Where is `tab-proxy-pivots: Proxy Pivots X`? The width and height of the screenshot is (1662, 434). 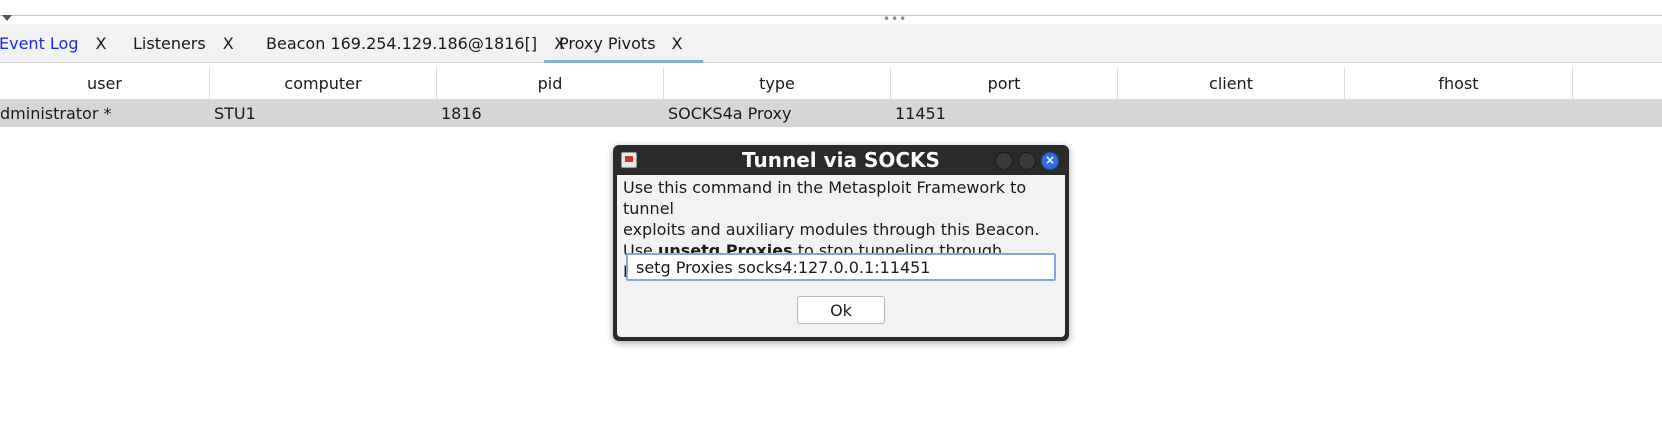
tab-proxy-pivots: Proxy Pivots X is located at coordinates (623, 43).